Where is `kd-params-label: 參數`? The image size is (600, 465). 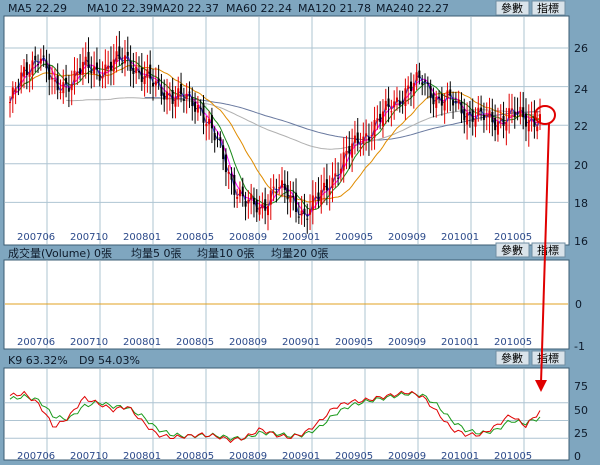
kd-params-label: 參數 is located at coordinates (512, 358).